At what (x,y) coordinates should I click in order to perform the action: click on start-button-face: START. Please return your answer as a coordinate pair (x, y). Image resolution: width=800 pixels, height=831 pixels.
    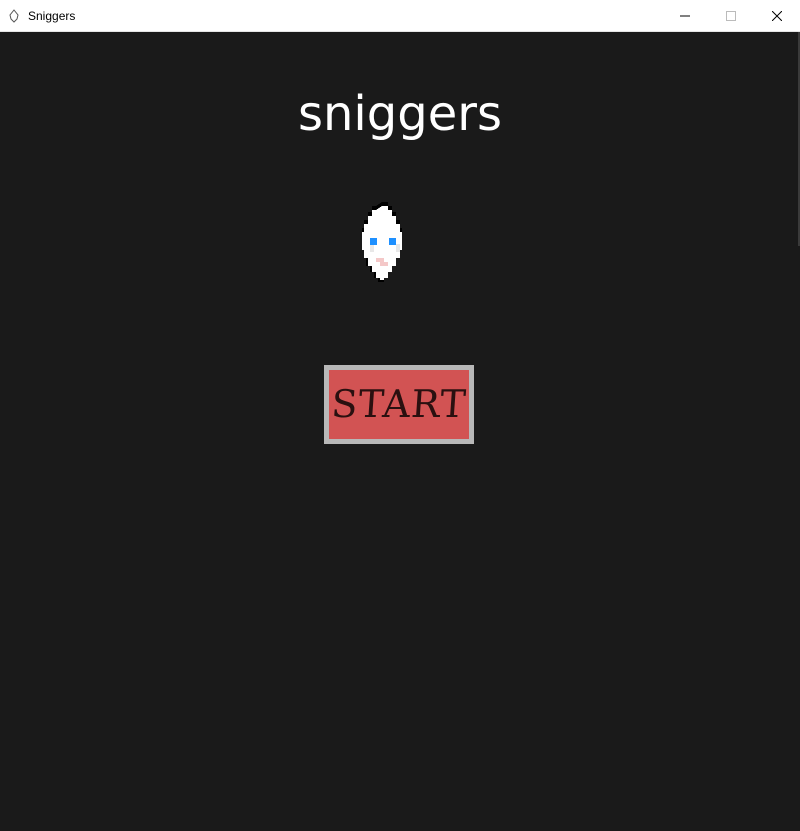
    Looking at the image, I should click on (399, 404).